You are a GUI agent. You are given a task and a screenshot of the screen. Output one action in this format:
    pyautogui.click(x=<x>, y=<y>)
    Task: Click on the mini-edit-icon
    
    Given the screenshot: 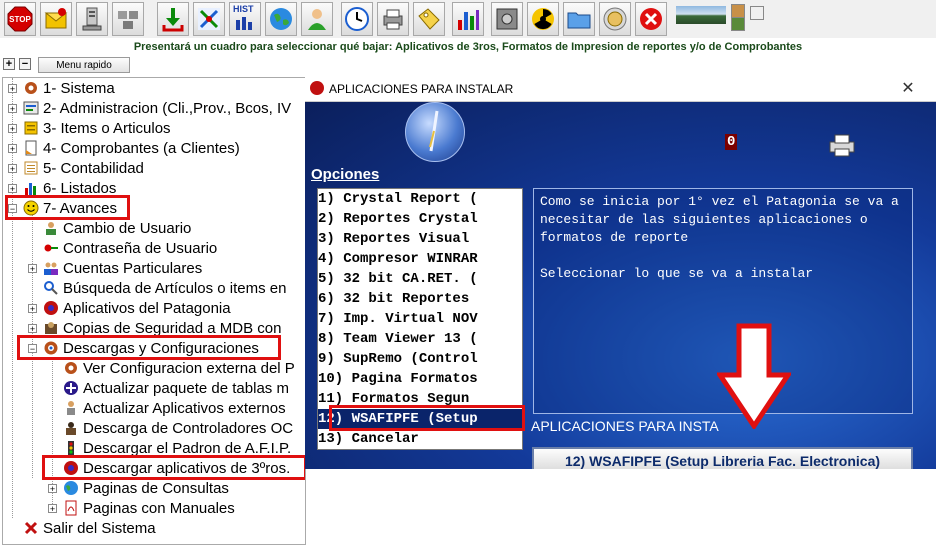 What is the action you would take?
    pyautogui.click(x=757, y=13)
    